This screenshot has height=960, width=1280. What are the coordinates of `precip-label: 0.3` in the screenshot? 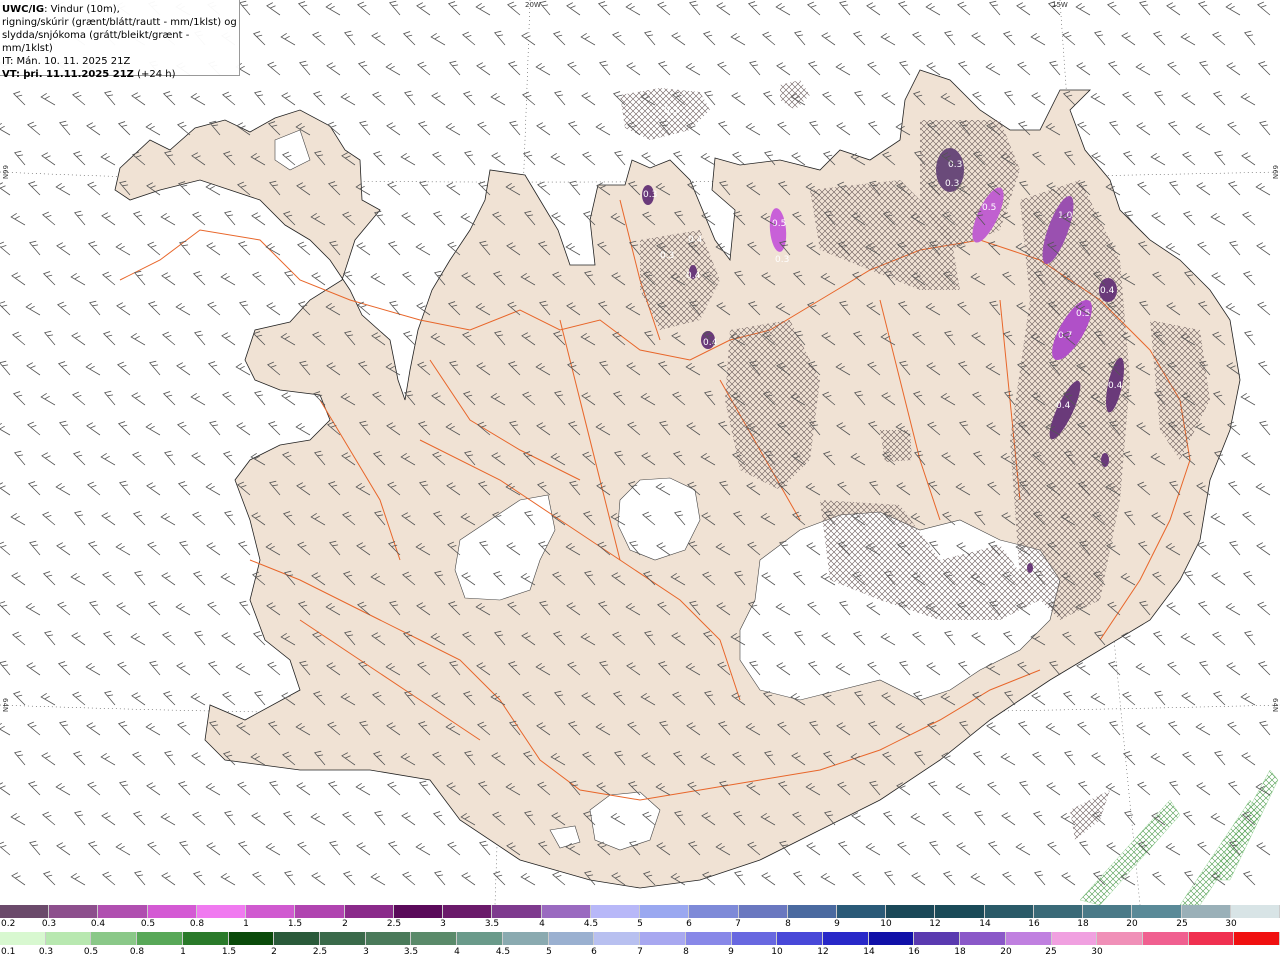 It's located at (782, 260).